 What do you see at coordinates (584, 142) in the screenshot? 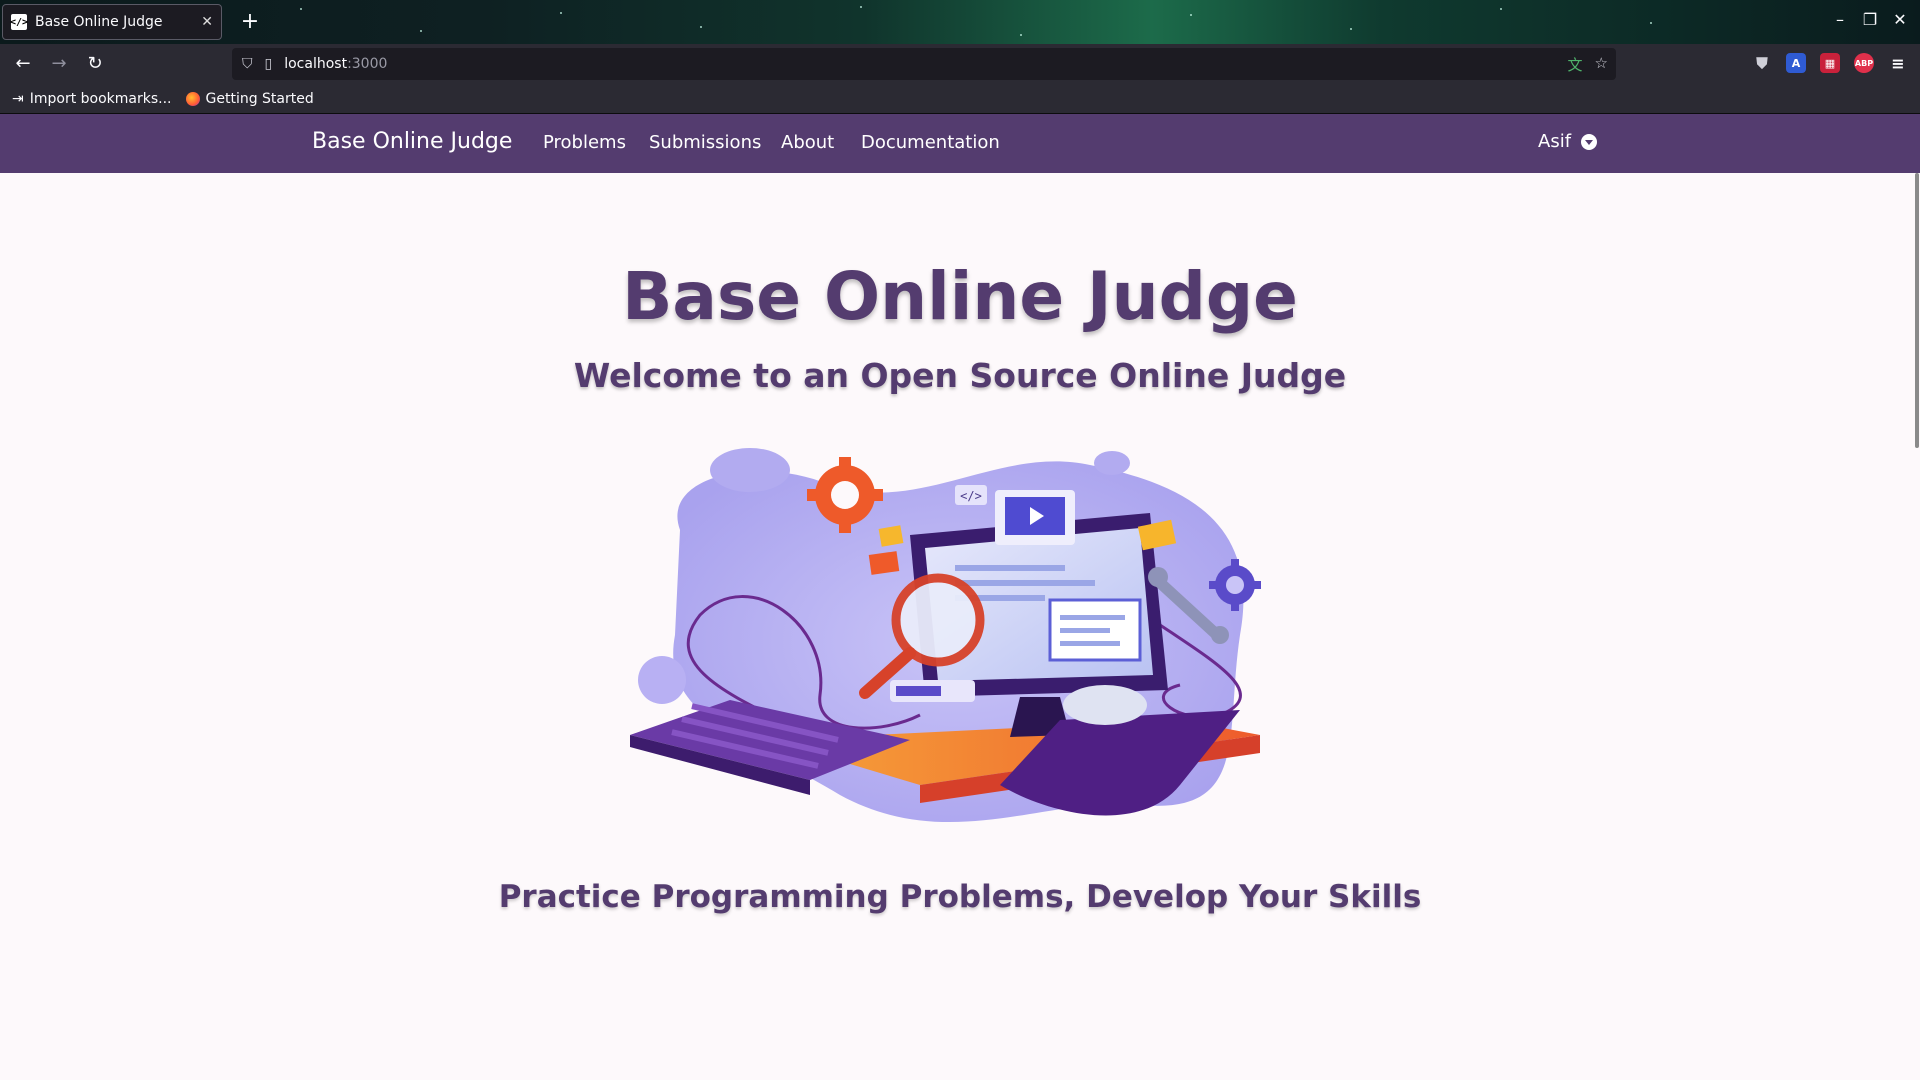
I see `nav-problems: Problems` at bounding box center [584, 142].